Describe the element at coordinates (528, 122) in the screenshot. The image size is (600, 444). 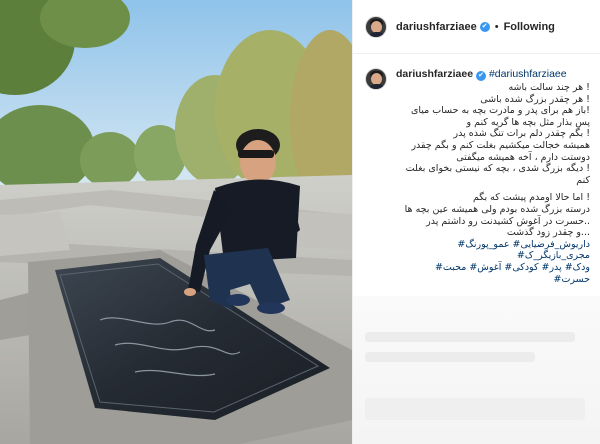
I see `caption-line: پس بذار مثل بچه ها گریه کنم و` at that location.